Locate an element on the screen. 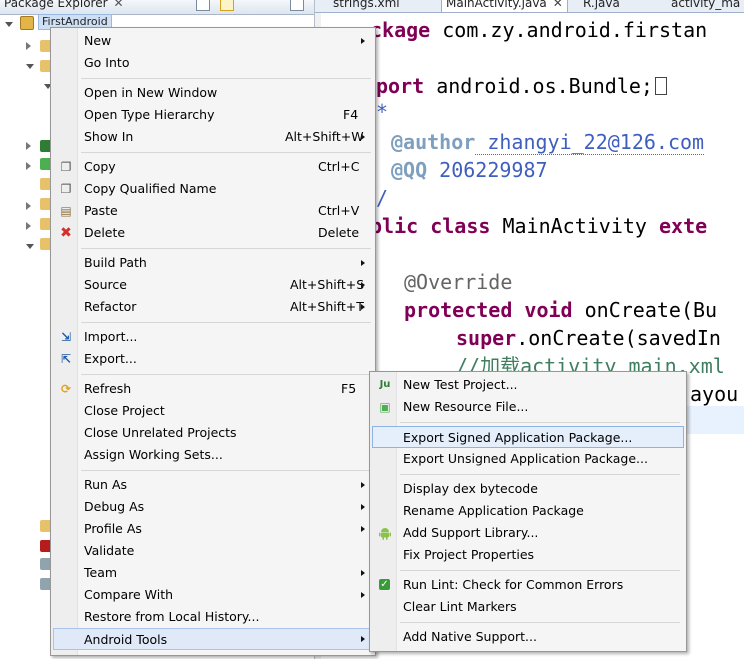  menu-accelerator: Alt+Shift+W is located at coordinates (324, 136).